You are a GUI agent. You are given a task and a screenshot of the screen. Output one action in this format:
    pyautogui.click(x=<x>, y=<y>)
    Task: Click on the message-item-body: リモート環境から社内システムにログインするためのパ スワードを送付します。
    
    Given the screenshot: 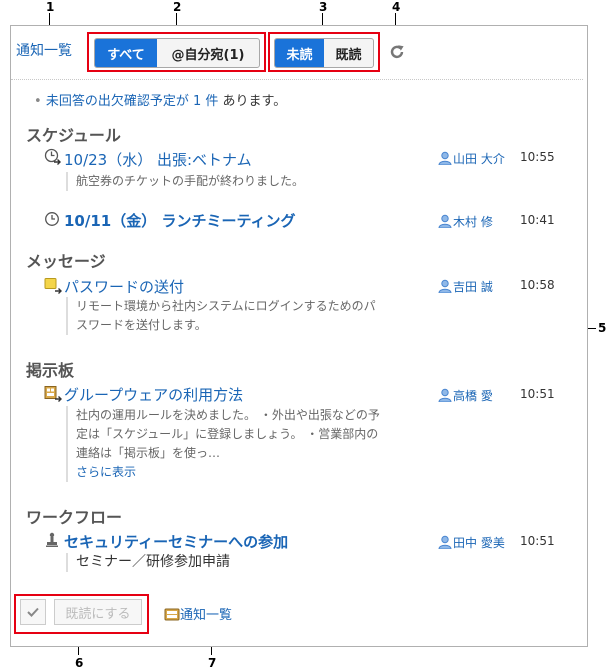 What is the action you would take?
    pyautogui.click(x=311, y=316)
    